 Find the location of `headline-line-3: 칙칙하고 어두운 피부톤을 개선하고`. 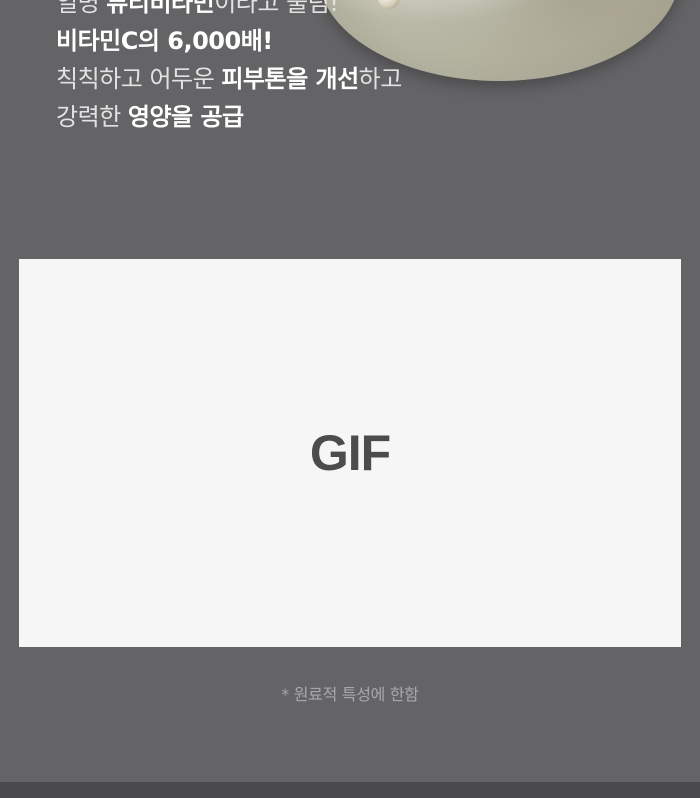

headline-line-3: 칙칙하고 어두운 피부톤을 개선하고 is located at coordinates (229, 79).